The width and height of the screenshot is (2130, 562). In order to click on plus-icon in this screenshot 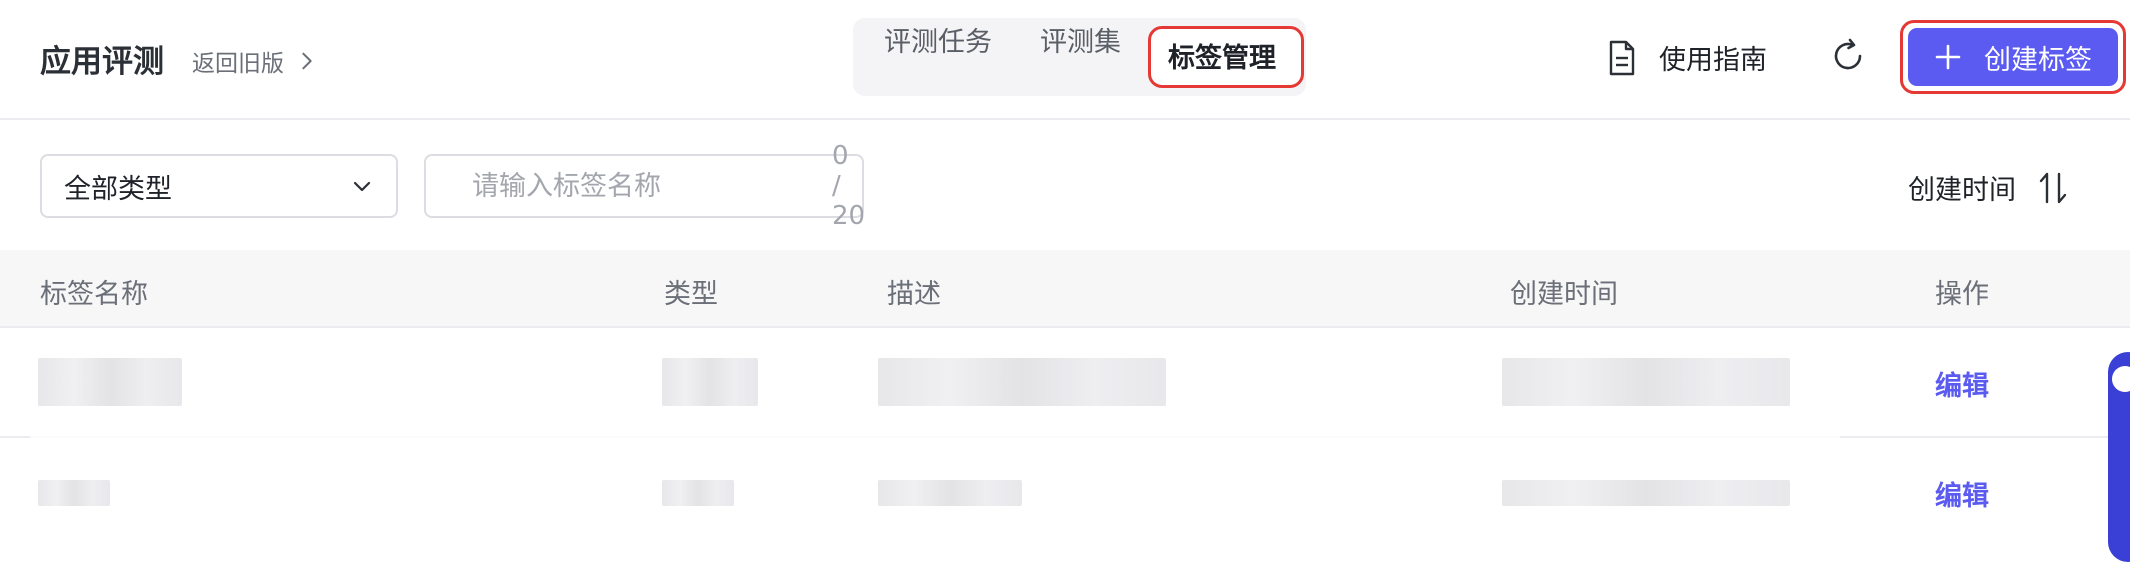, I will do `click(1948, 57)`.